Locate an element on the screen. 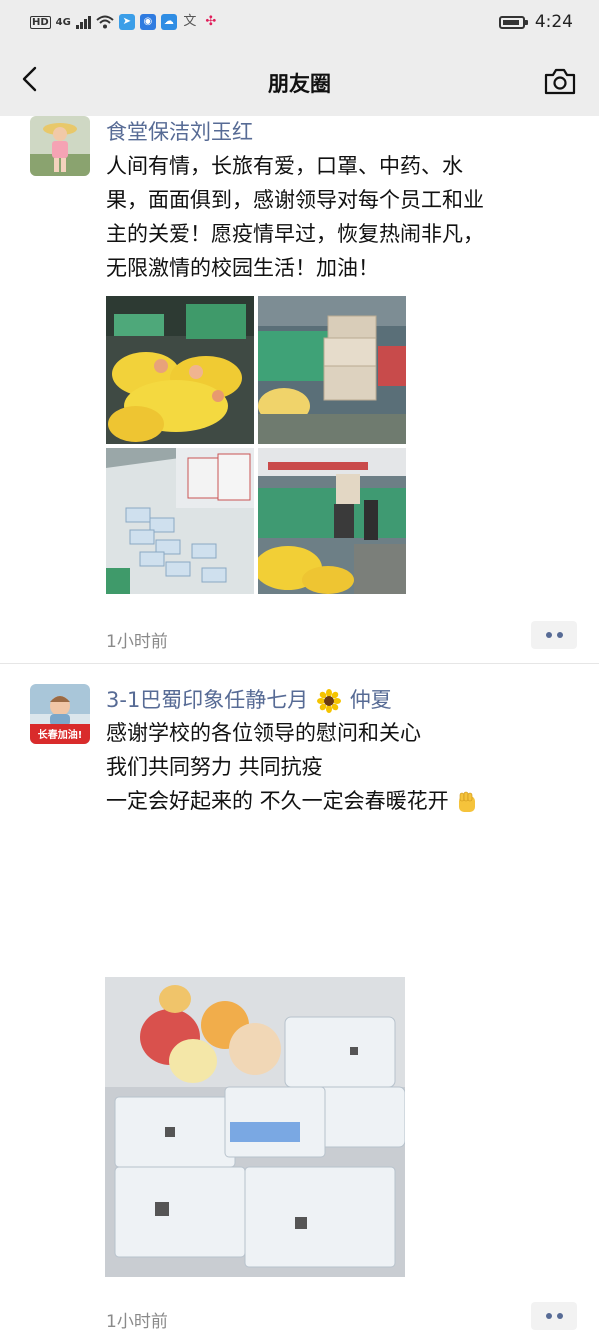 This screenshot has height=1332, width=599. author-name-suffix: 仲夏 is located at coordinates (370, 700).